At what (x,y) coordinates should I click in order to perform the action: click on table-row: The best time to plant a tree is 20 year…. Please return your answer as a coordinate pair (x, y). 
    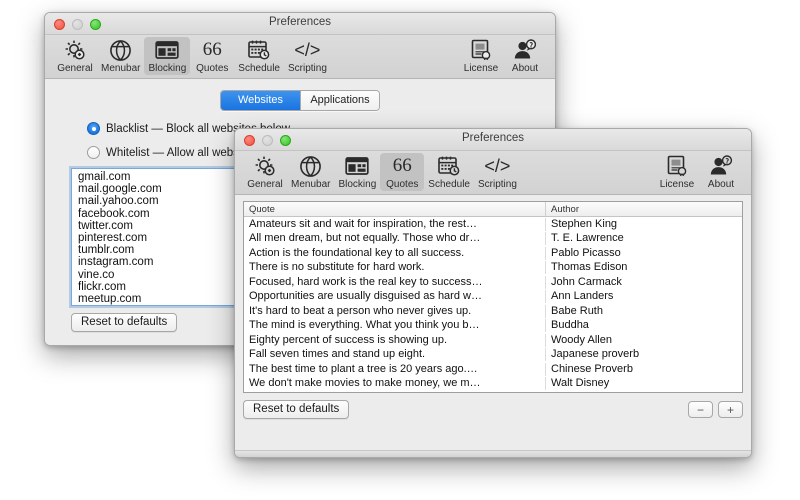
    Looking at the image, I should click on (493, 369).